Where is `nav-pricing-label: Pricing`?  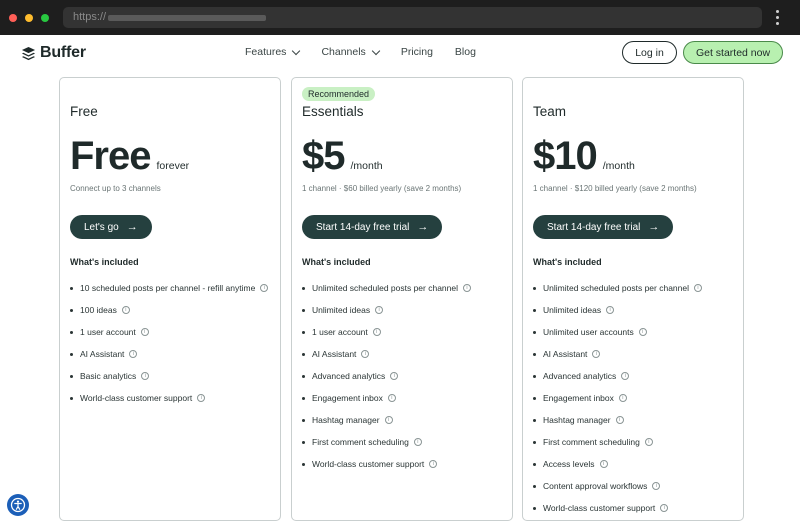
nav-pricing-label: Pricing is located at coordinates (416, 52).